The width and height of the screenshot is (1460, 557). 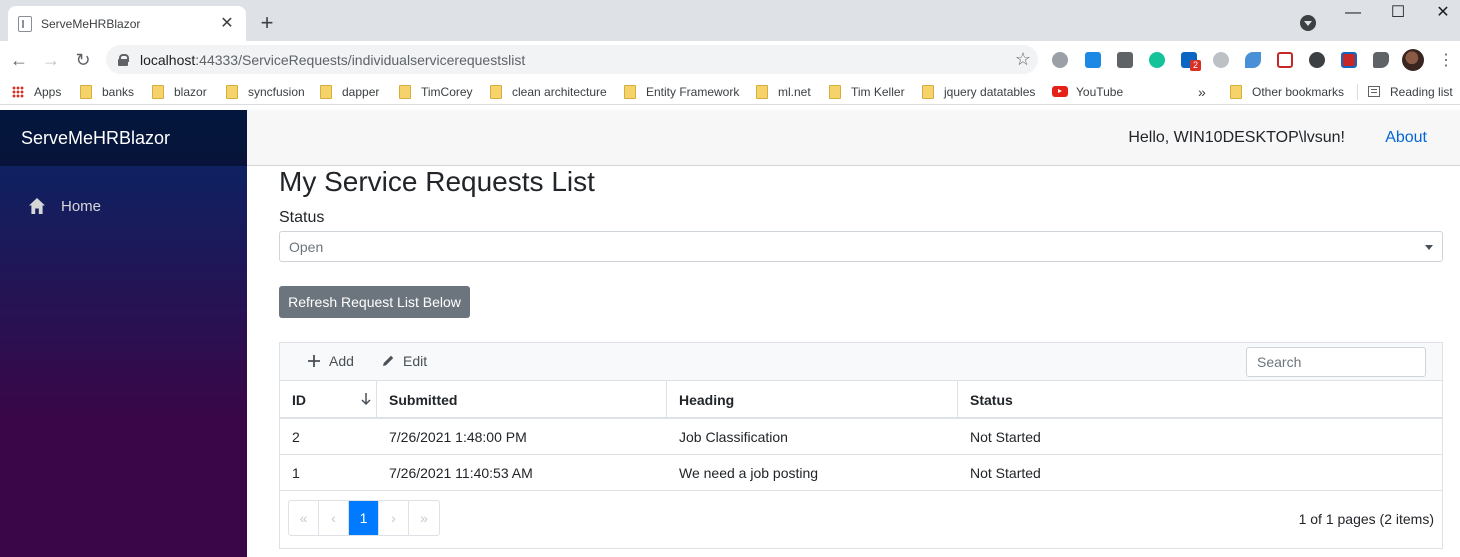 I want to click on bookmark-folder: blazor, so click(x=179, y=91).